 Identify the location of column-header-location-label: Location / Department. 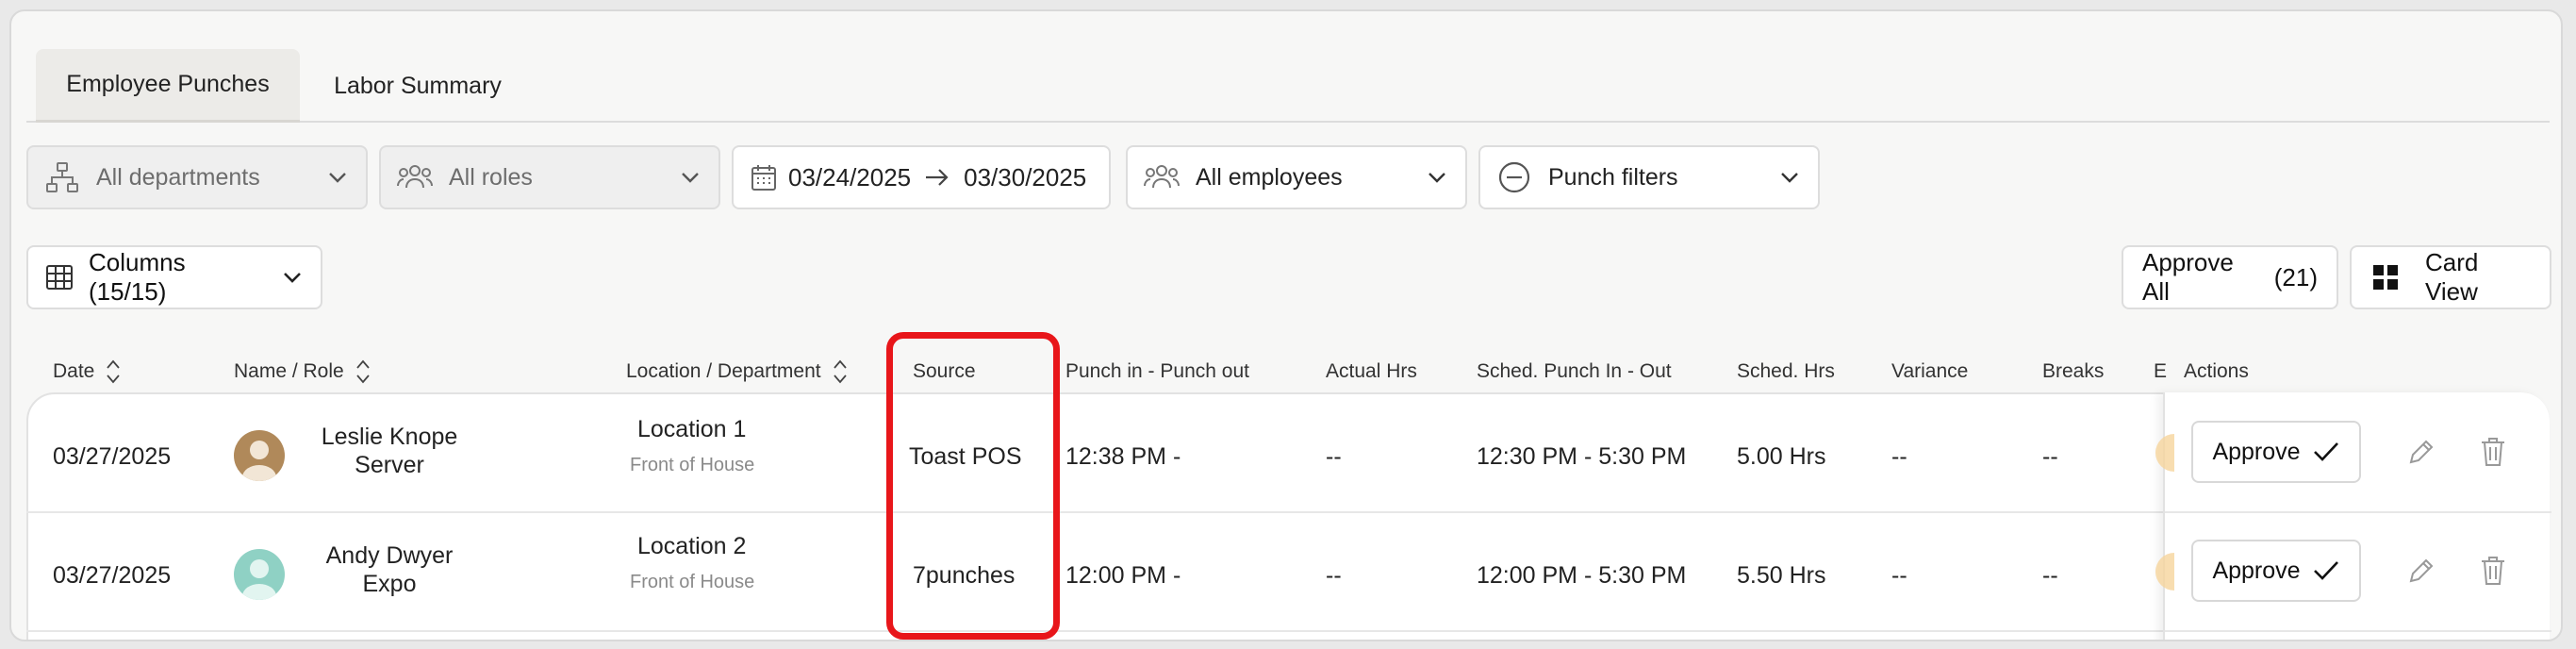
(723, 371).